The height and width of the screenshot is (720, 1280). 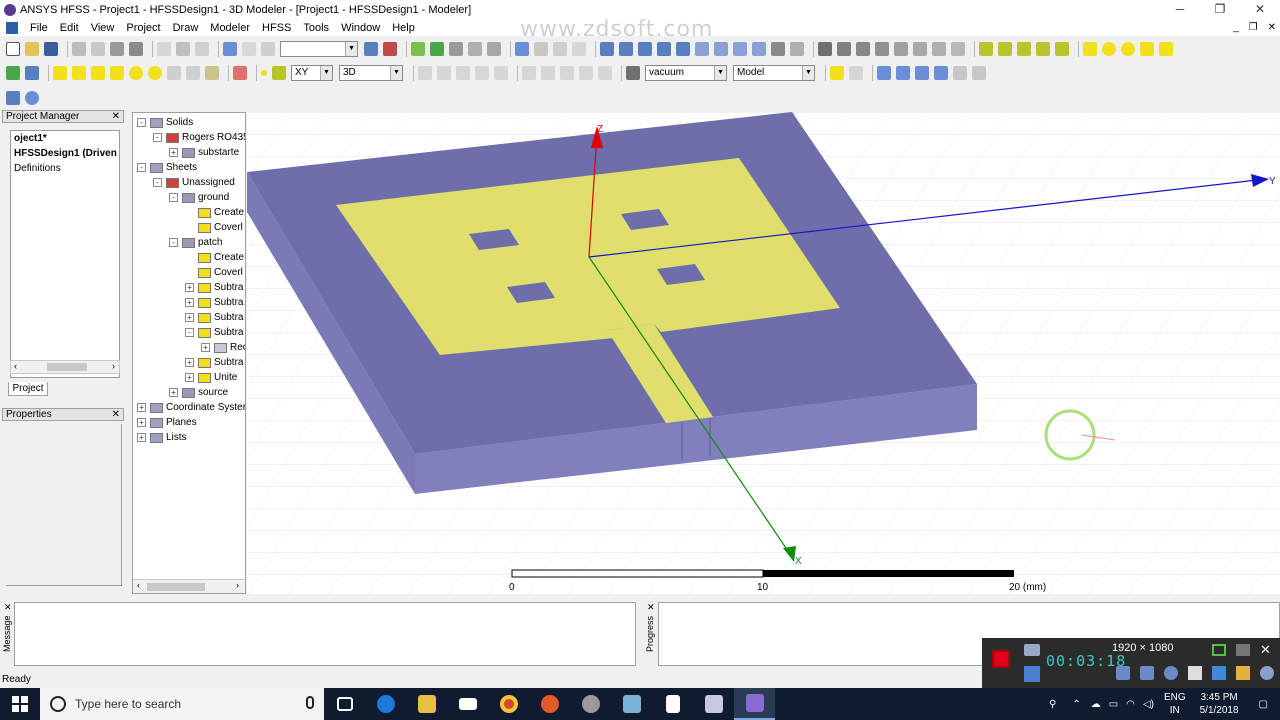 What do you see at coordinates (1090, 48) in the screenshot?
I see `draw-rectangle-icon` at bounding box center [1090, 48].